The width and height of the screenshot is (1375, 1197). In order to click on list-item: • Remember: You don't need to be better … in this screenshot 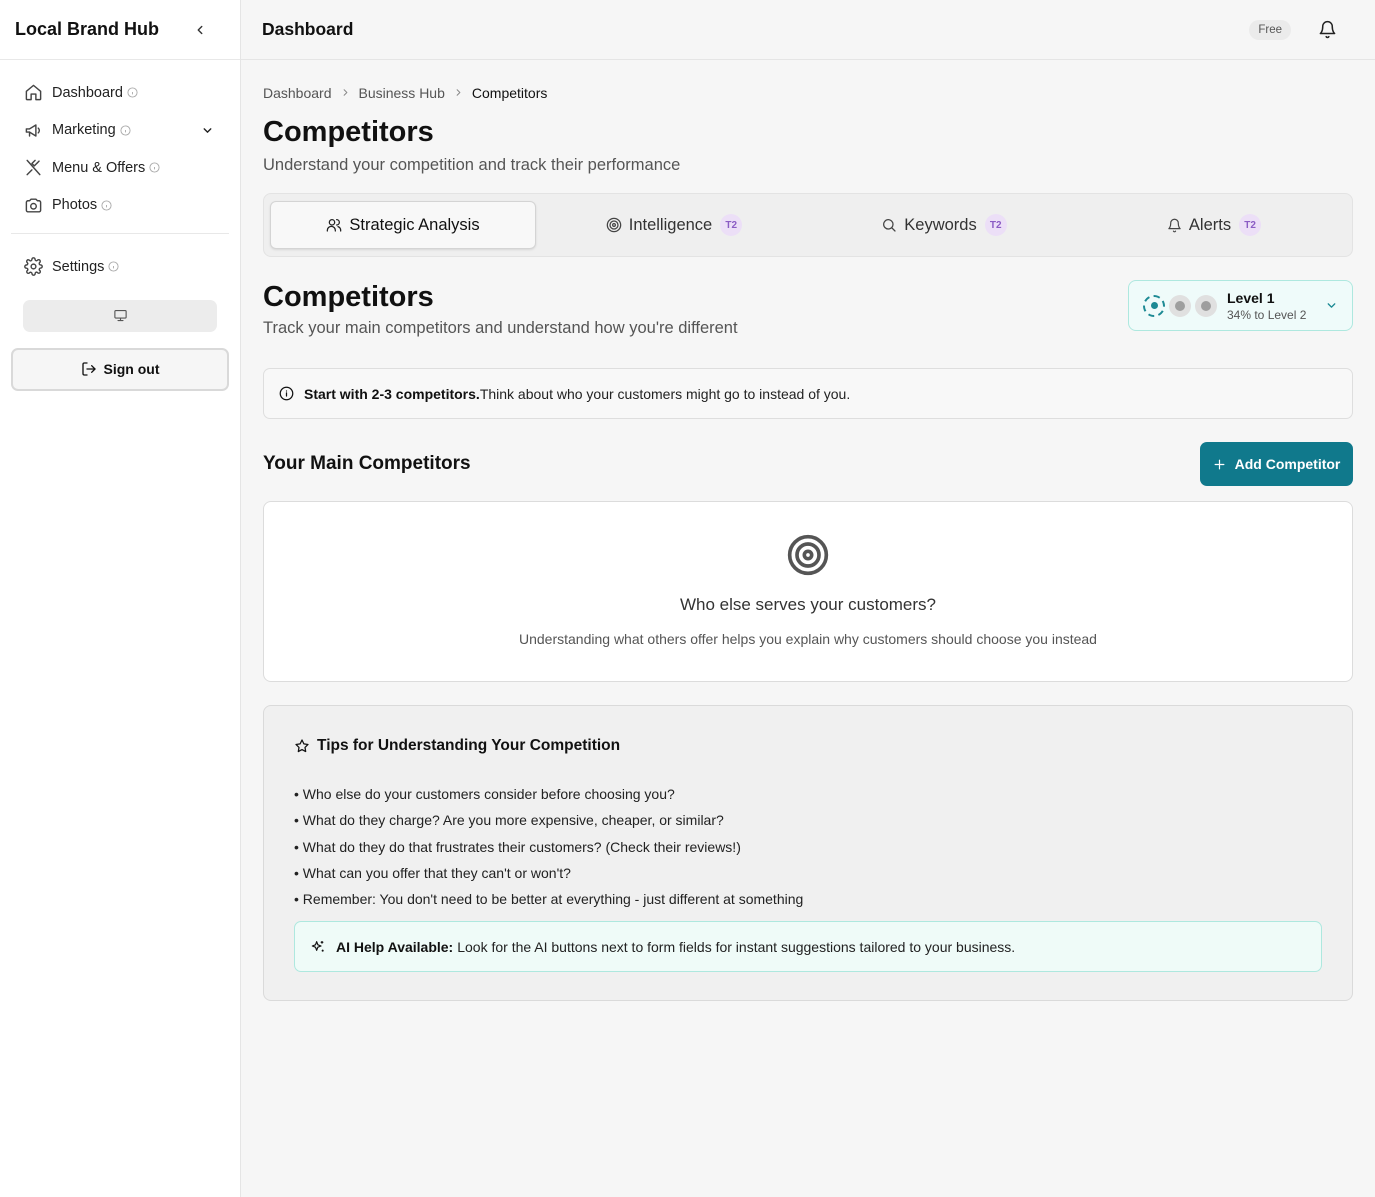, I will do `click(549, 899)`.